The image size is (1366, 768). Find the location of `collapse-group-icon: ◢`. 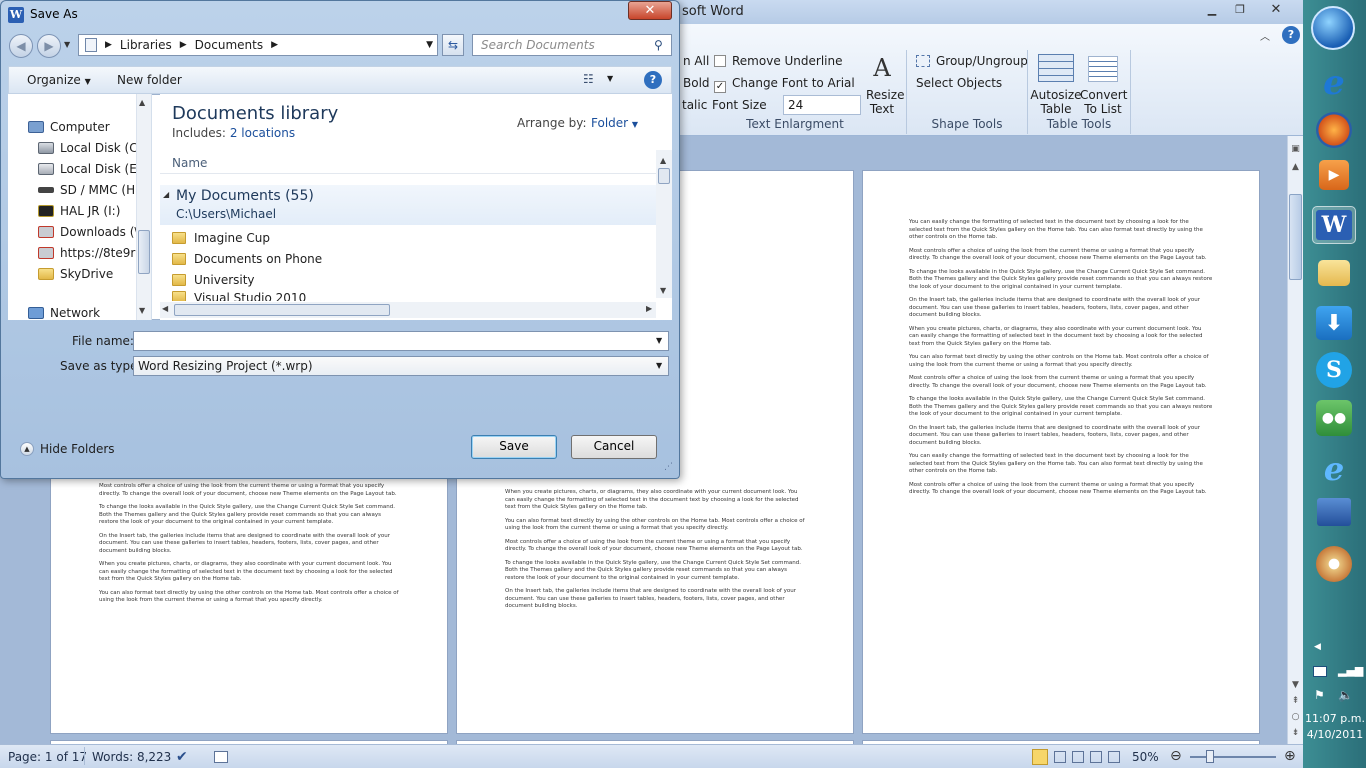

collapse-group-icon: ◢ is located at coordinates (166, 194).